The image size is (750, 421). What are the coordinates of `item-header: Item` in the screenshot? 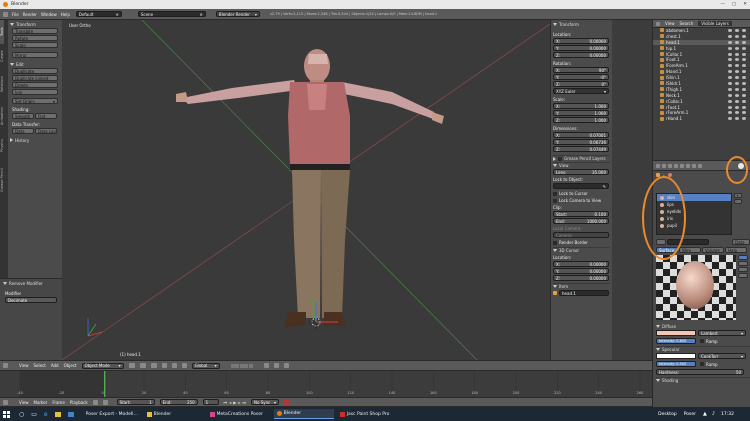 It's located at (581, 286).